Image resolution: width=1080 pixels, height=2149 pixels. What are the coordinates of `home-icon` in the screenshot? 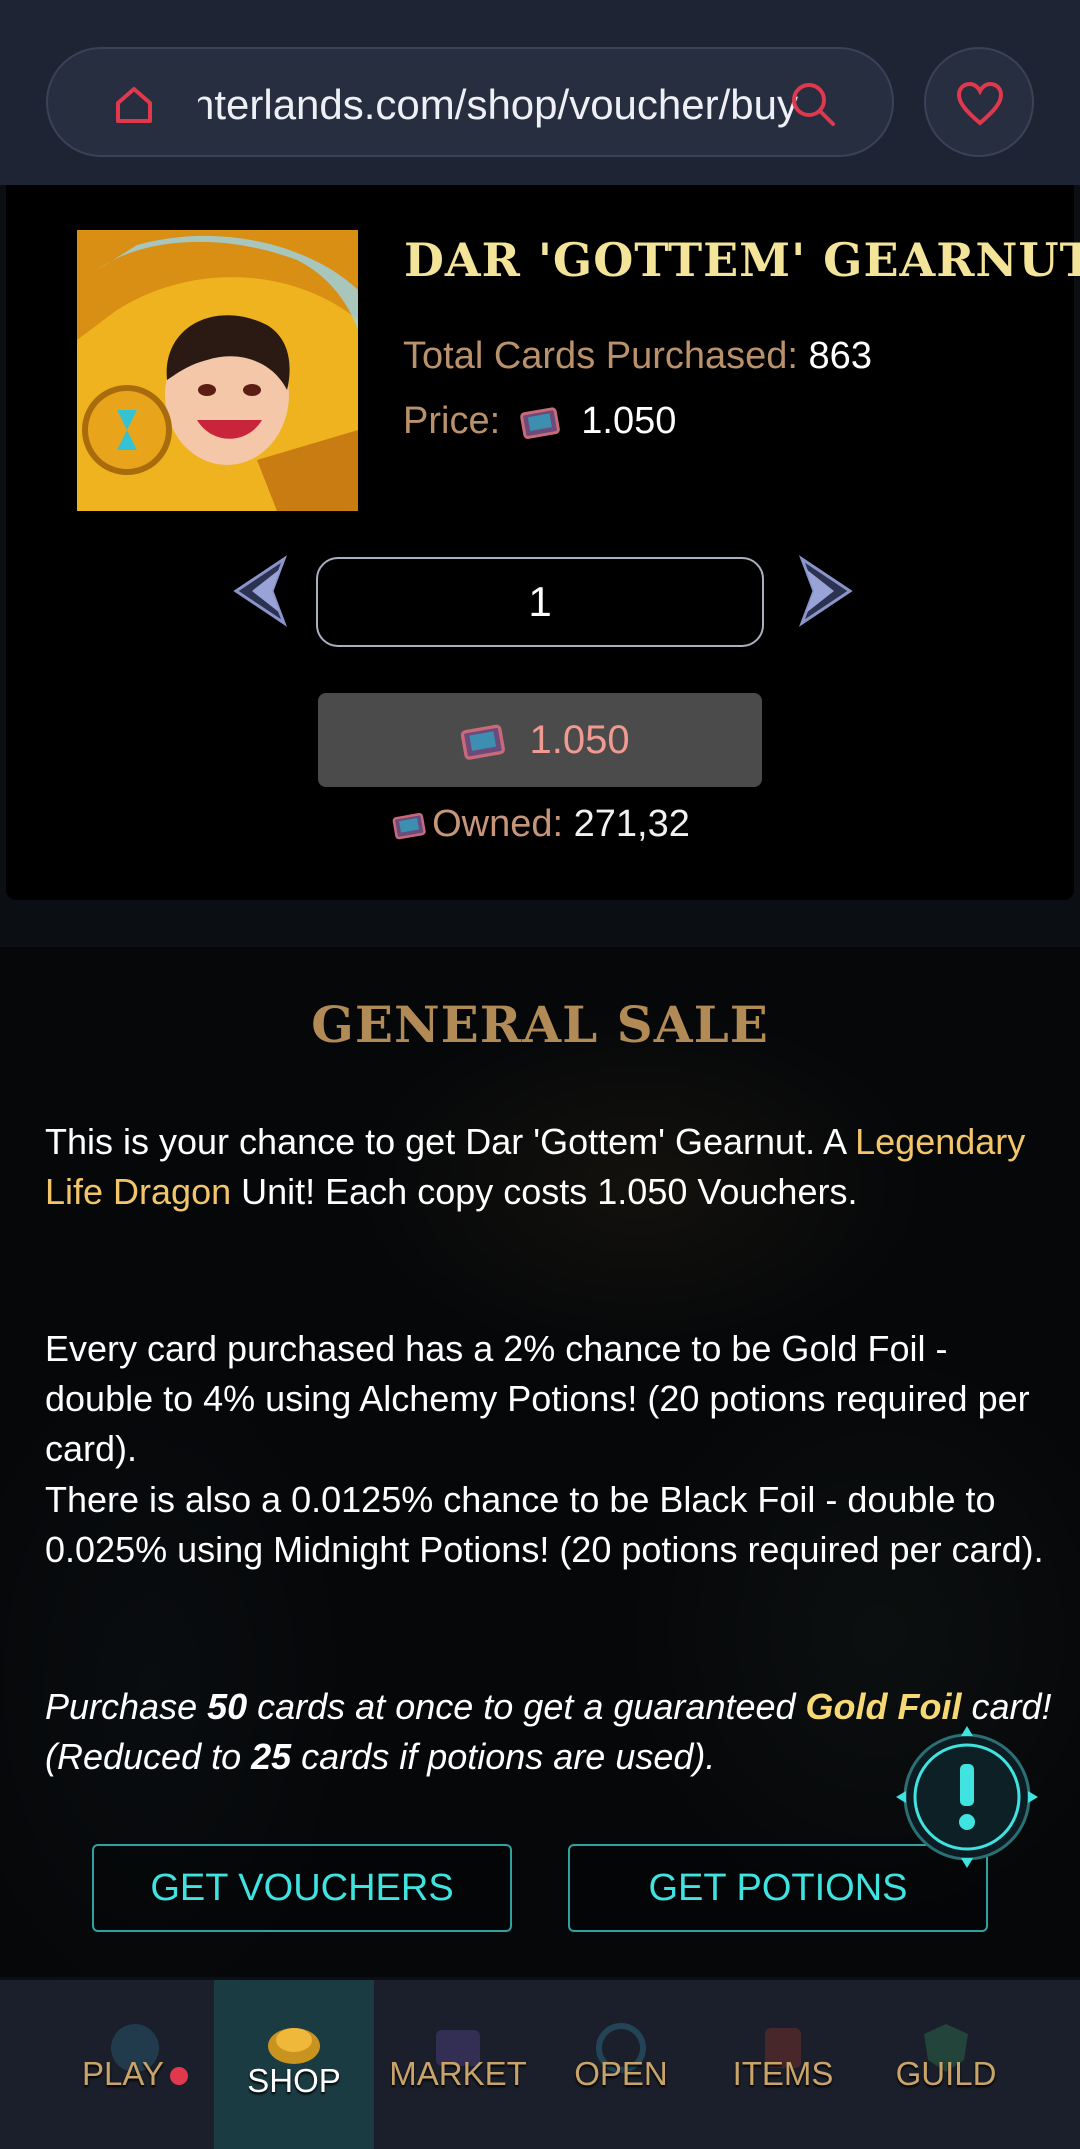 It's located at (134, 105).